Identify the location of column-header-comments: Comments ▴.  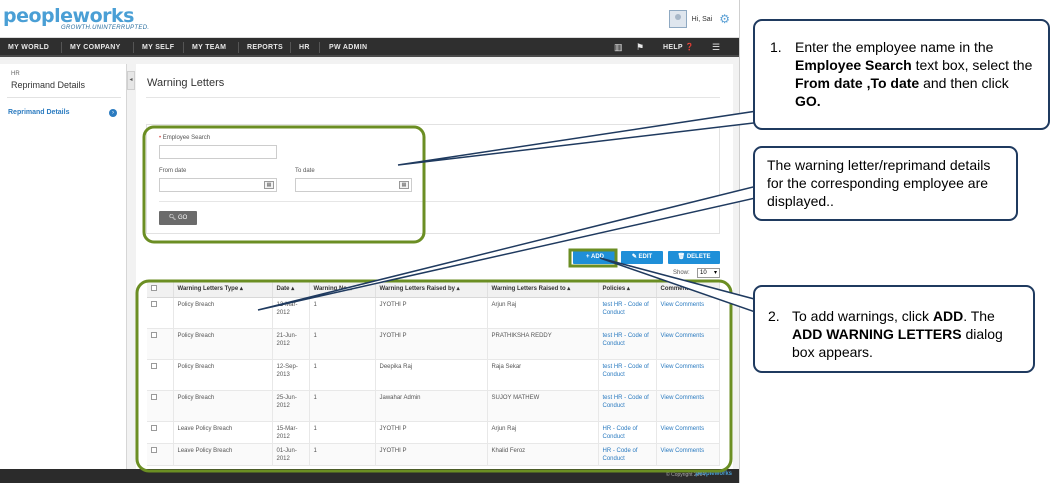
(688, 289).